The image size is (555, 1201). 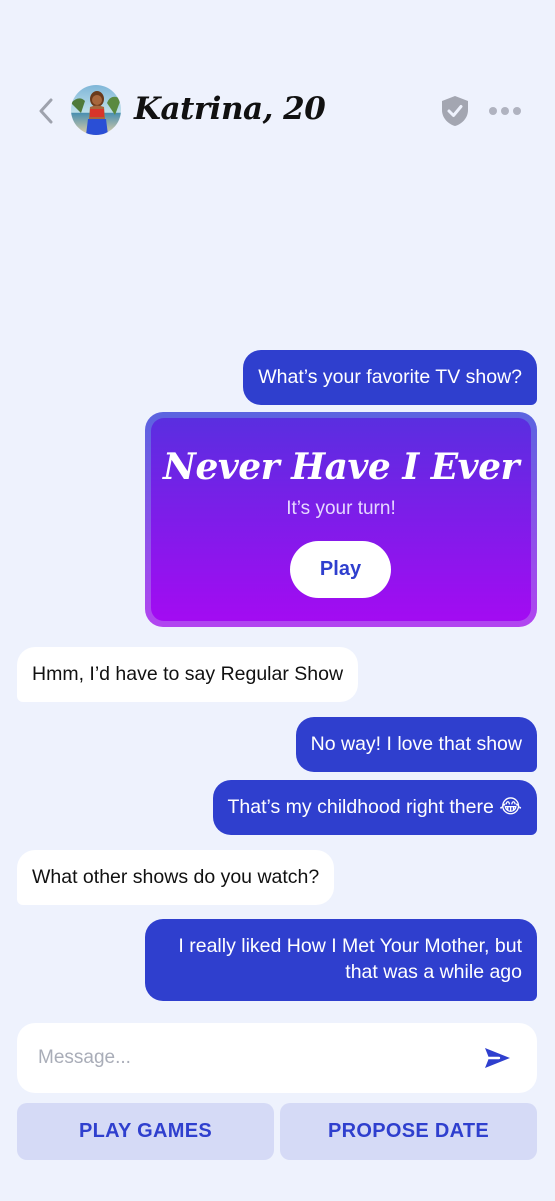 I want to click on play-games-button: PLAY GAMES, so click(x=145, y=1131).